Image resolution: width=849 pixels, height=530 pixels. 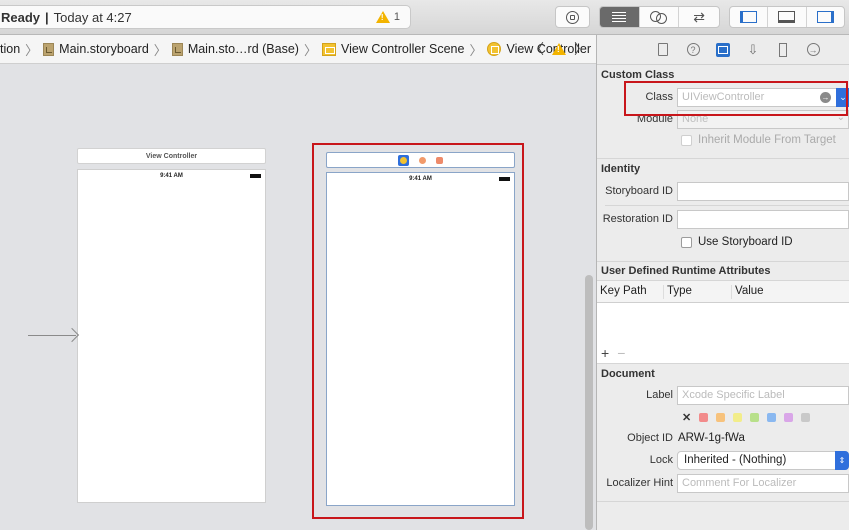 What do you see at coordinates (504, 179) in the screenshot?
I see `battery-icon` at bounding box center [504, 179].